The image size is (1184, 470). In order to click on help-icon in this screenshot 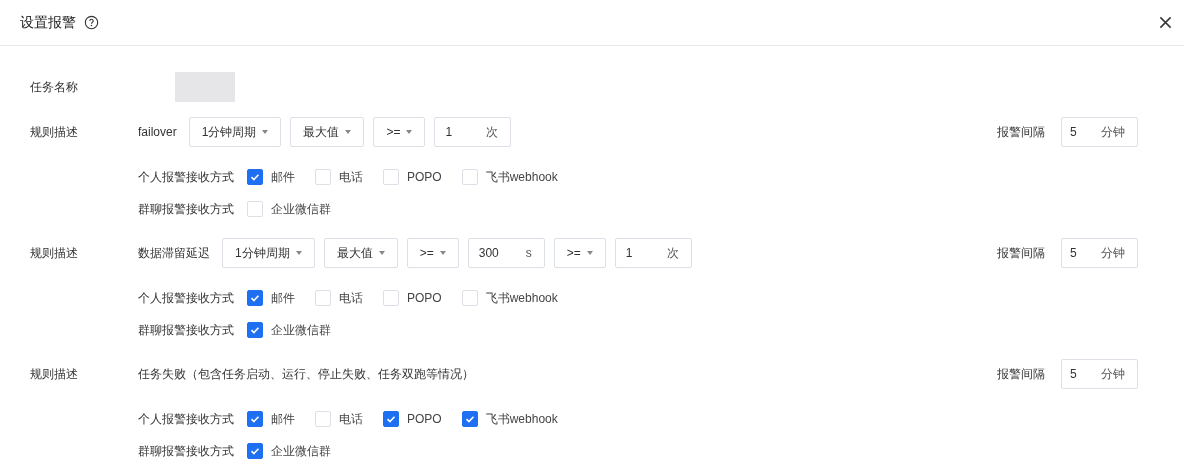, I will do `click(91, 22)`.